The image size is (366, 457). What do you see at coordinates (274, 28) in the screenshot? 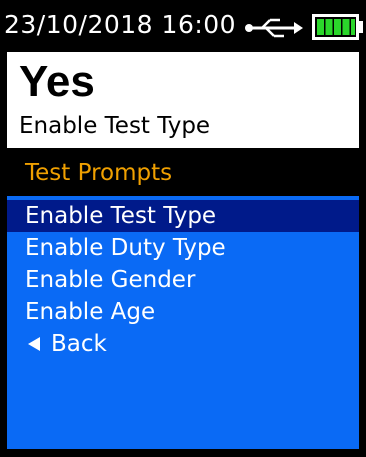
I see `usb-icon` at bounding box center [274, 28].